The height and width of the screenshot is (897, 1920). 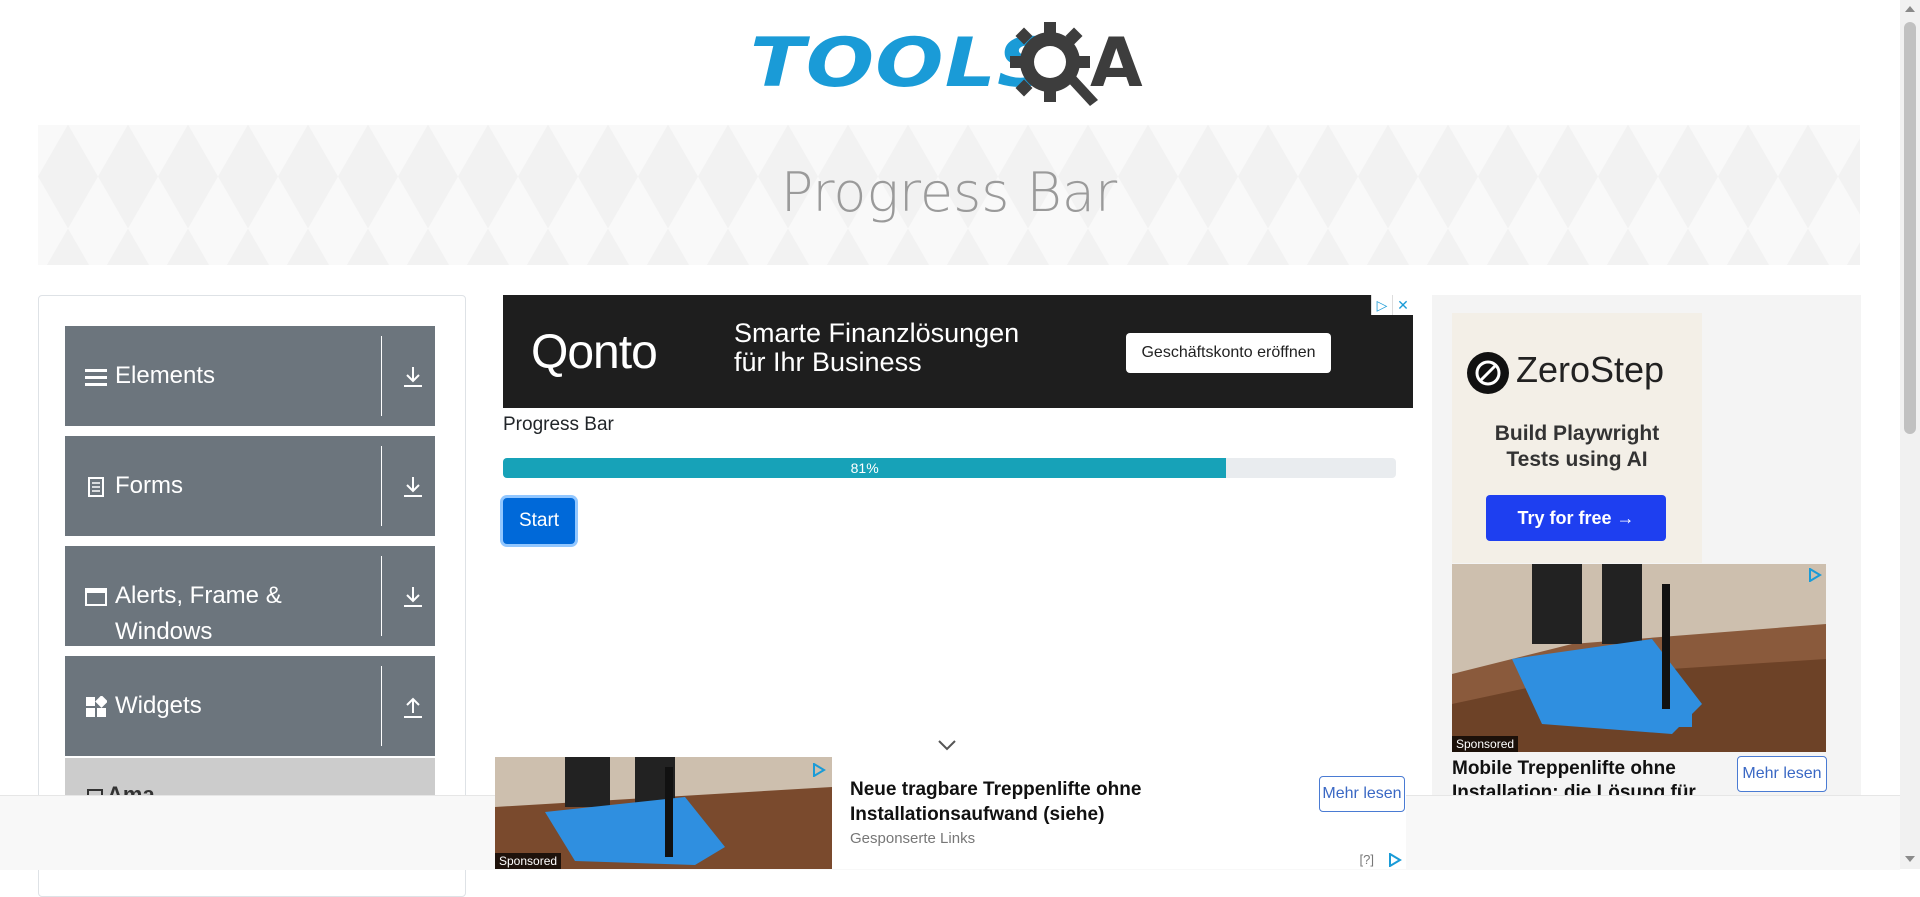 I want to click on ad-sponsor-label: Gesponserte Links, so click(x=913, y=838).